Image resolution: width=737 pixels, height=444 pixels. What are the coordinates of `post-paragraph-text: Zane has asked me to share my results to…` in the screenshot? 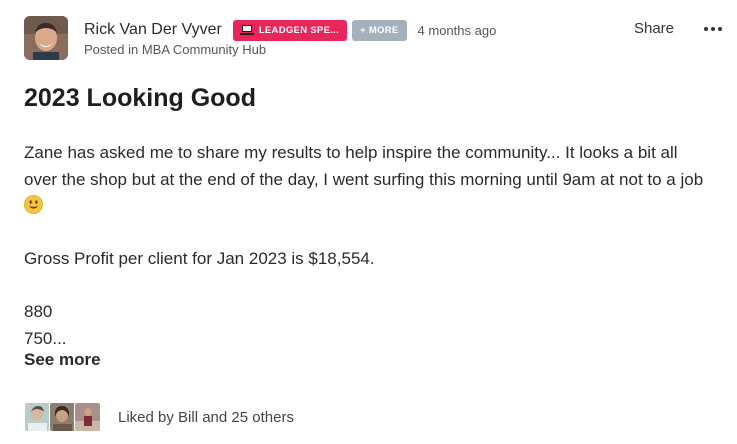 It's located at (364, 166).